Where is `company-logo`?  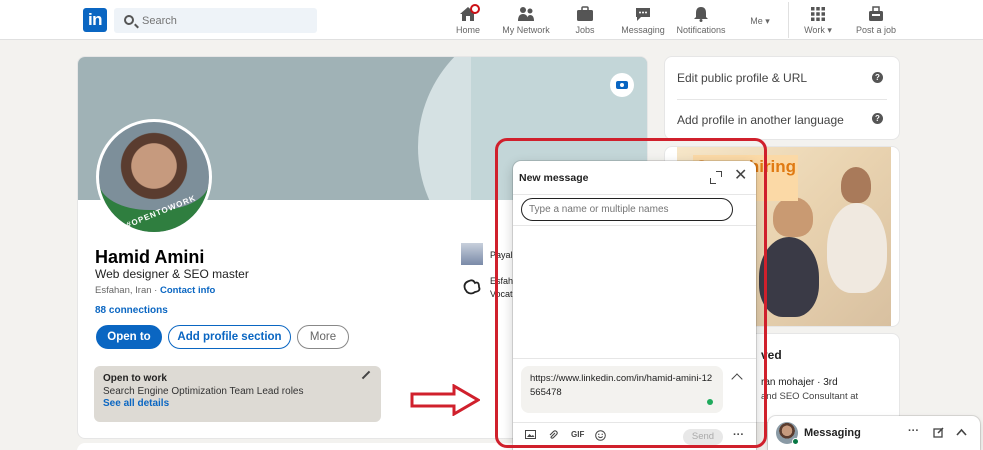 company-logo is located at coordinates (472, 254).